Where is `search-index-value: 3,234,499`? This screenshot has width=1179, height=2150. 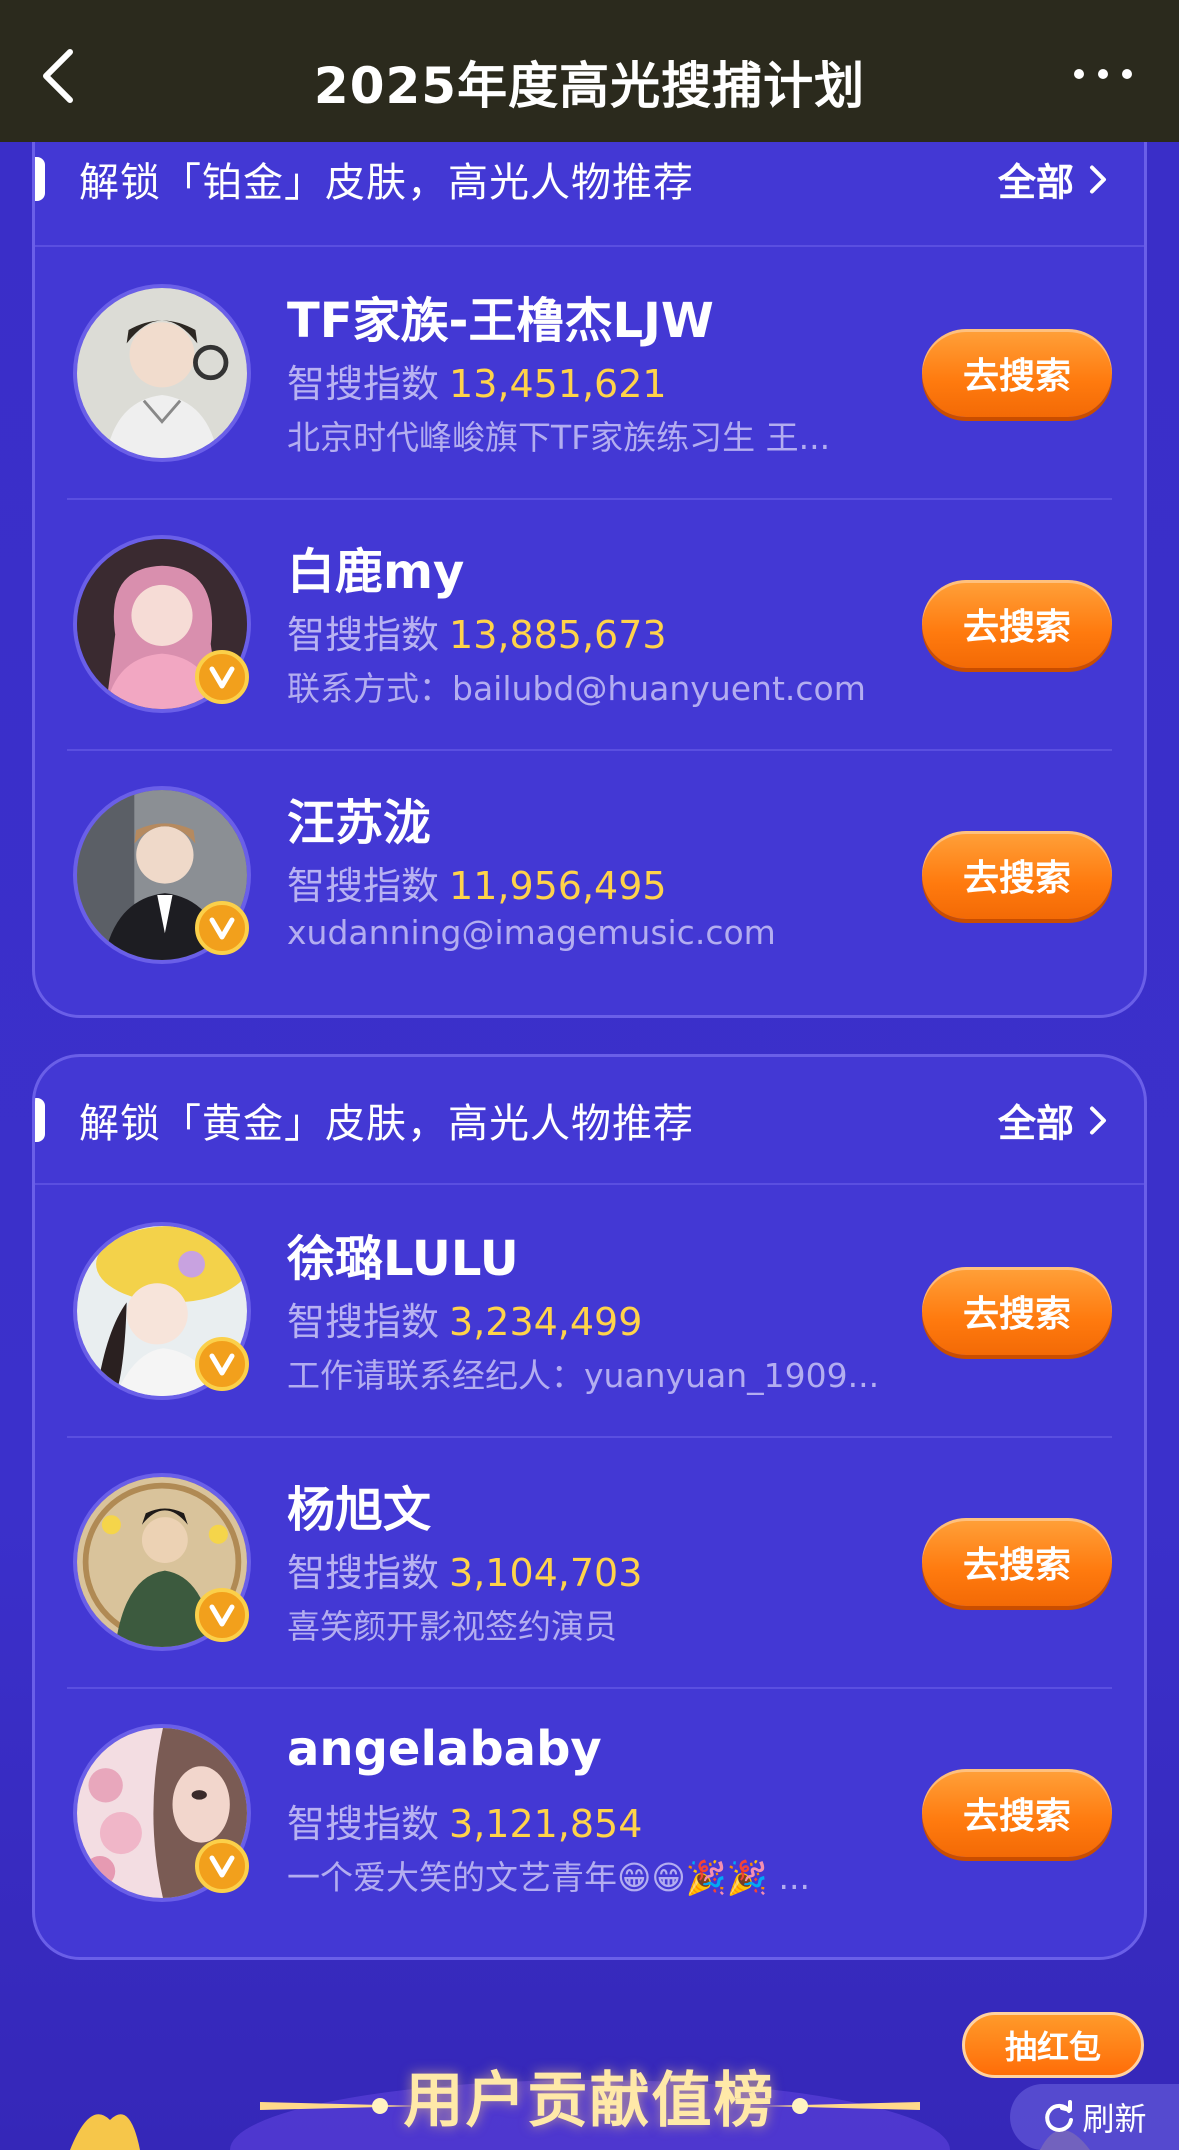
search-index-value: 3,234,499 is located at coordinates (546, 1322).